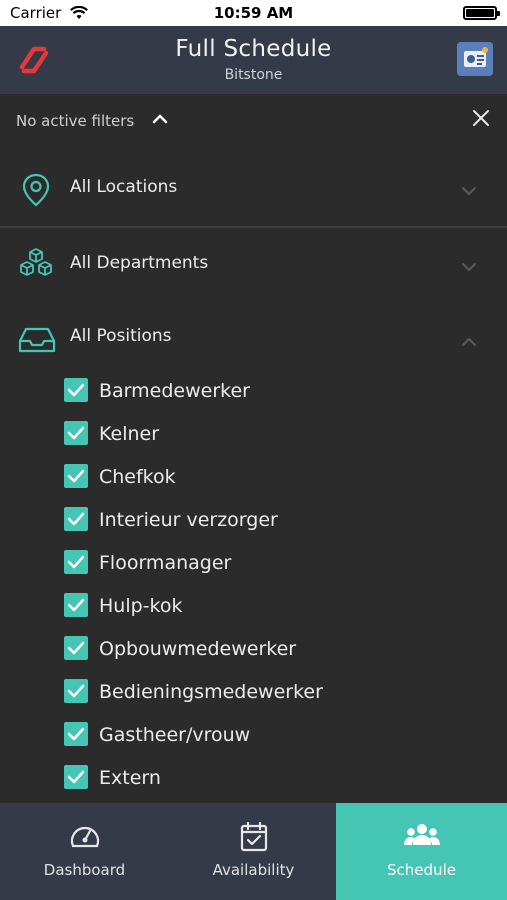 This screenshot has width=507, height=900. Describe the element at coordinates (84, 870) in the screenshot. I see `tab-label: Dashboard` at that location.